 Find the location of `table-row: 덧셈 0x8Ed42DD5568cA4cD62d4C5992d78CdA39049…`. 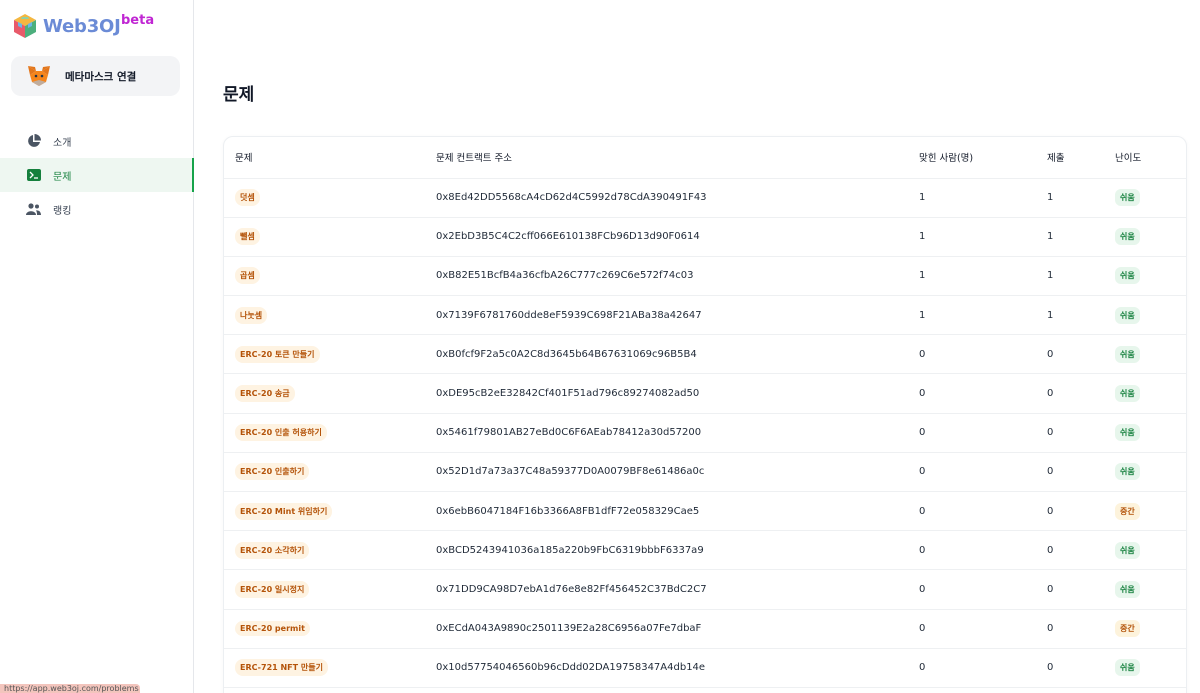

table-row: 덧셈 0x8Ed42DD5568cA4cD62d4C5992d78CdA39049… is located at coordinates (705, 198).